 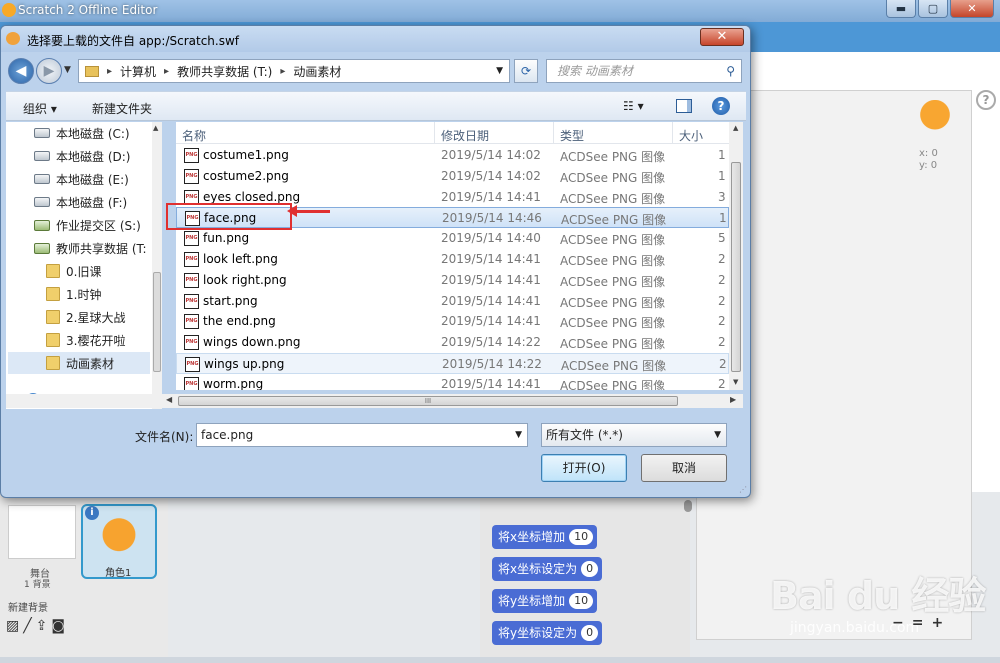 I want to click on sprite-tile: i 角色1, so click(x=119, y=541).